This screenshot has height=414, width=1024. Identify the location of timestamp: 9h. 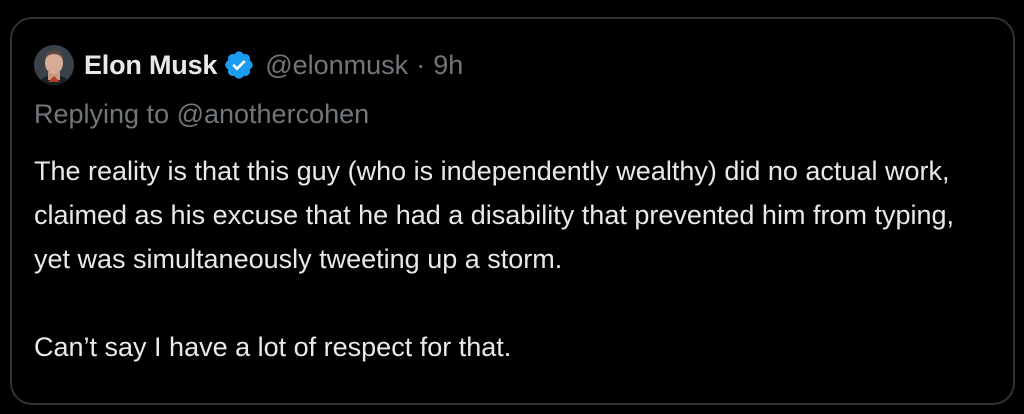
(448, 65).